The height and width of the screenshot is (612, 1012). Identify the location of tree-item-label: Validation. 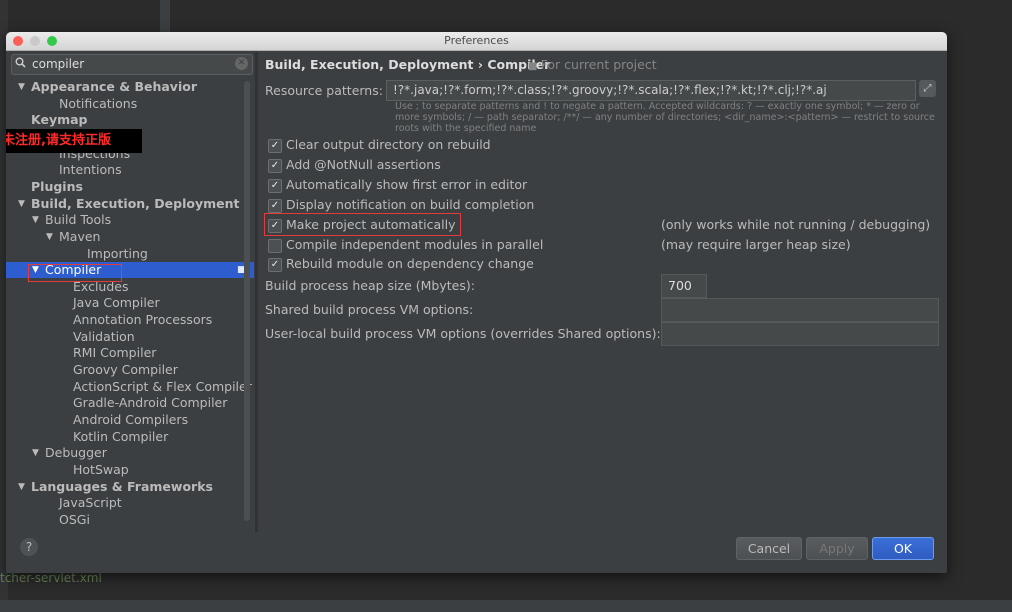
(104, 336).